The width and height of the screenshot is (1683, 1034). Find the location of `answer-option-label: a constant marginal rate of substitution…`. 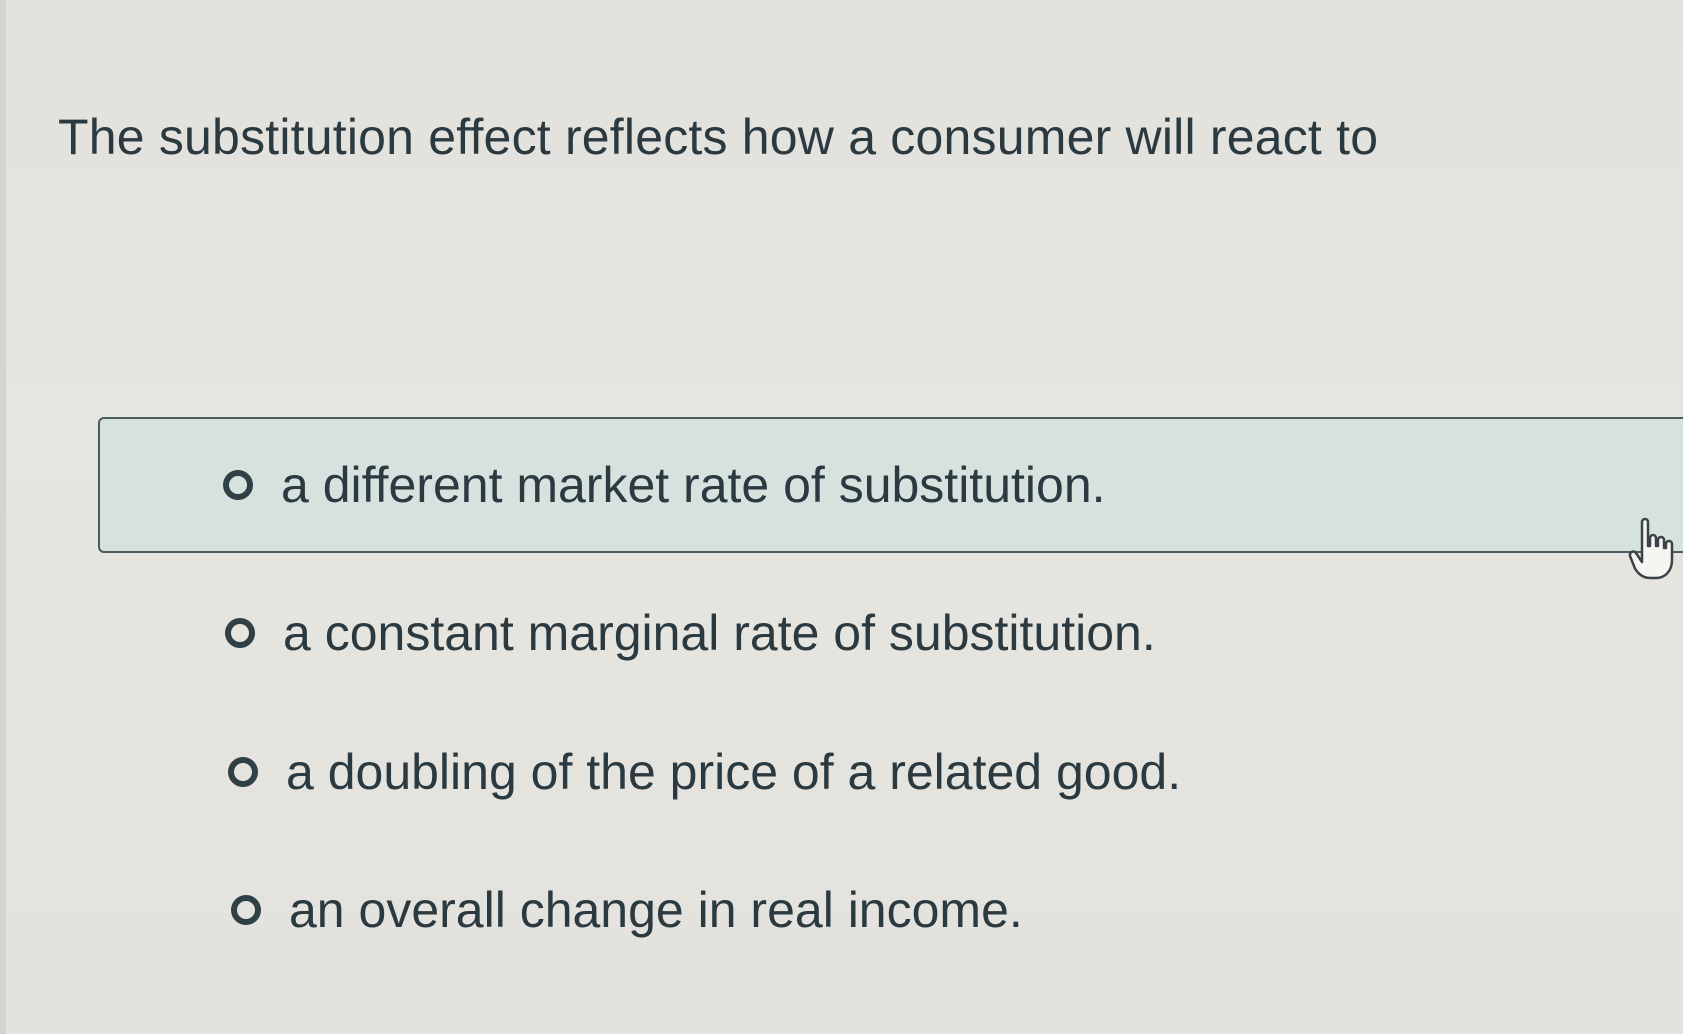

answer-option-label: a constant marginal rate of substitution… is located at coordinates (719, 633).